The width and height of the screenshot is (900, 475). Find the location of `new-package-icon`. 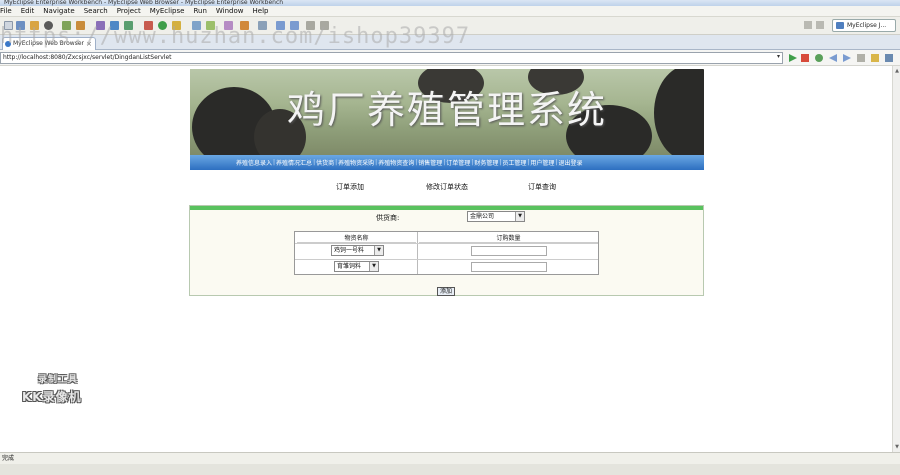

new-package-icon is located at coordinates (210, 25).